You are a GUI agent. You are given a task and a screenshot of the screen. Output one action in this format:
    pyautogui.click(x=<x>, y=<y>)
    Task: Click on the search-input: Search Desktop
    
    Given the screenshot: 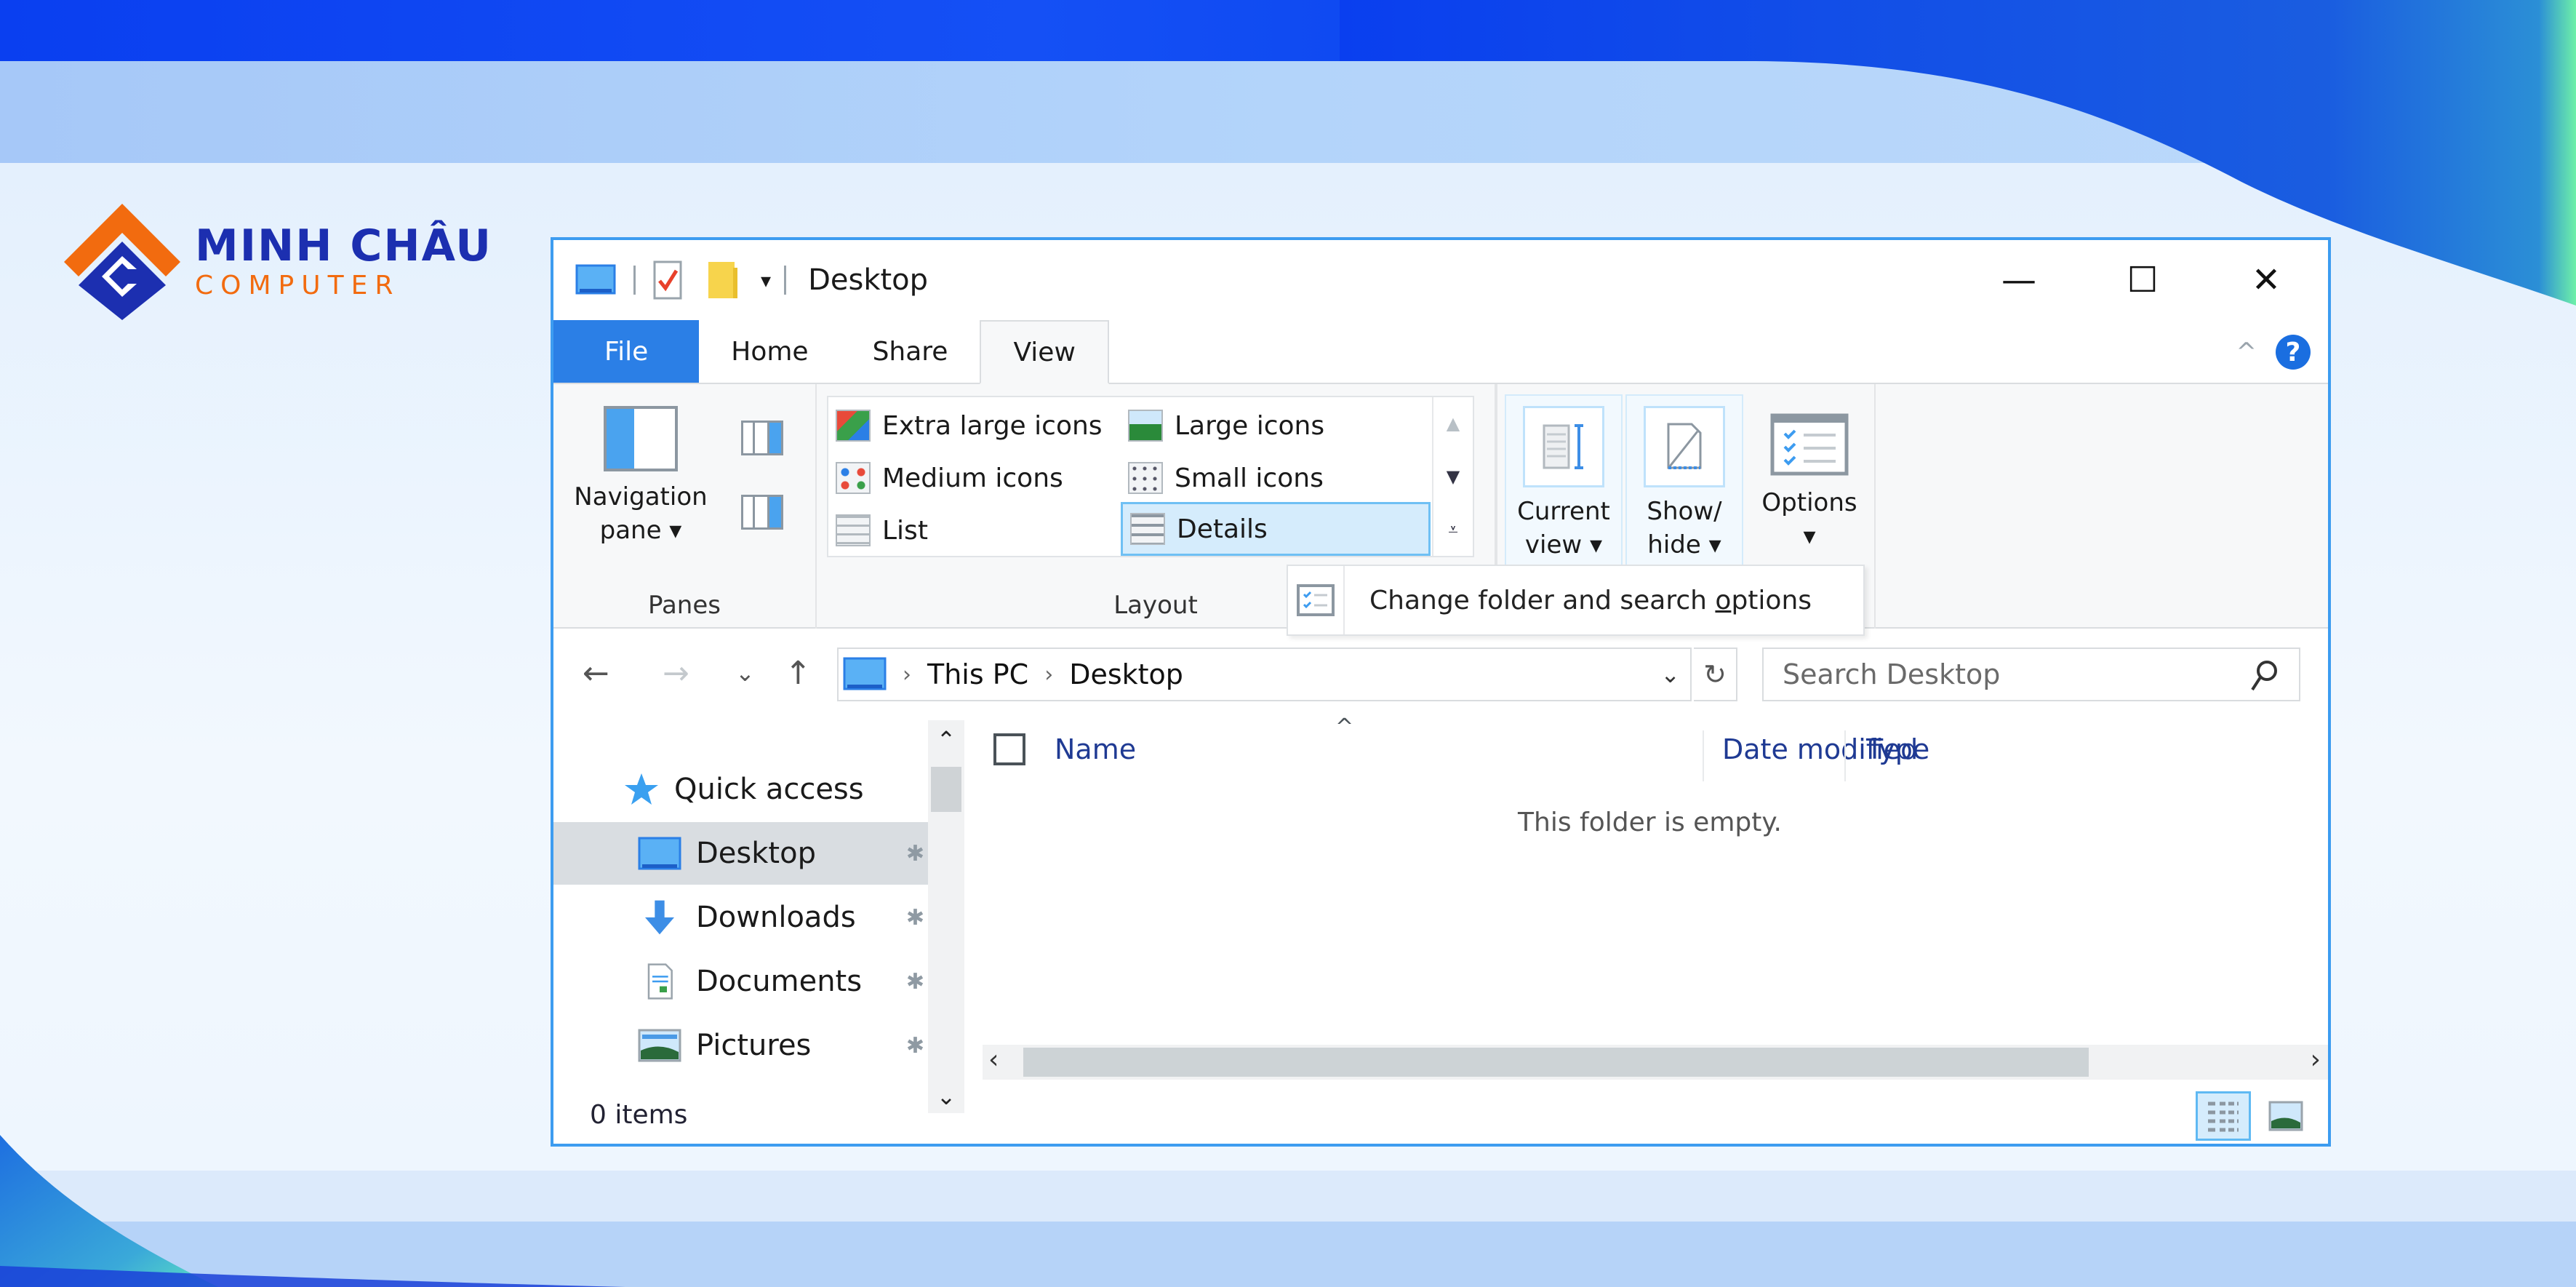 What is the action you would take?
    pyautogui.click(x=2031, y=674)
    